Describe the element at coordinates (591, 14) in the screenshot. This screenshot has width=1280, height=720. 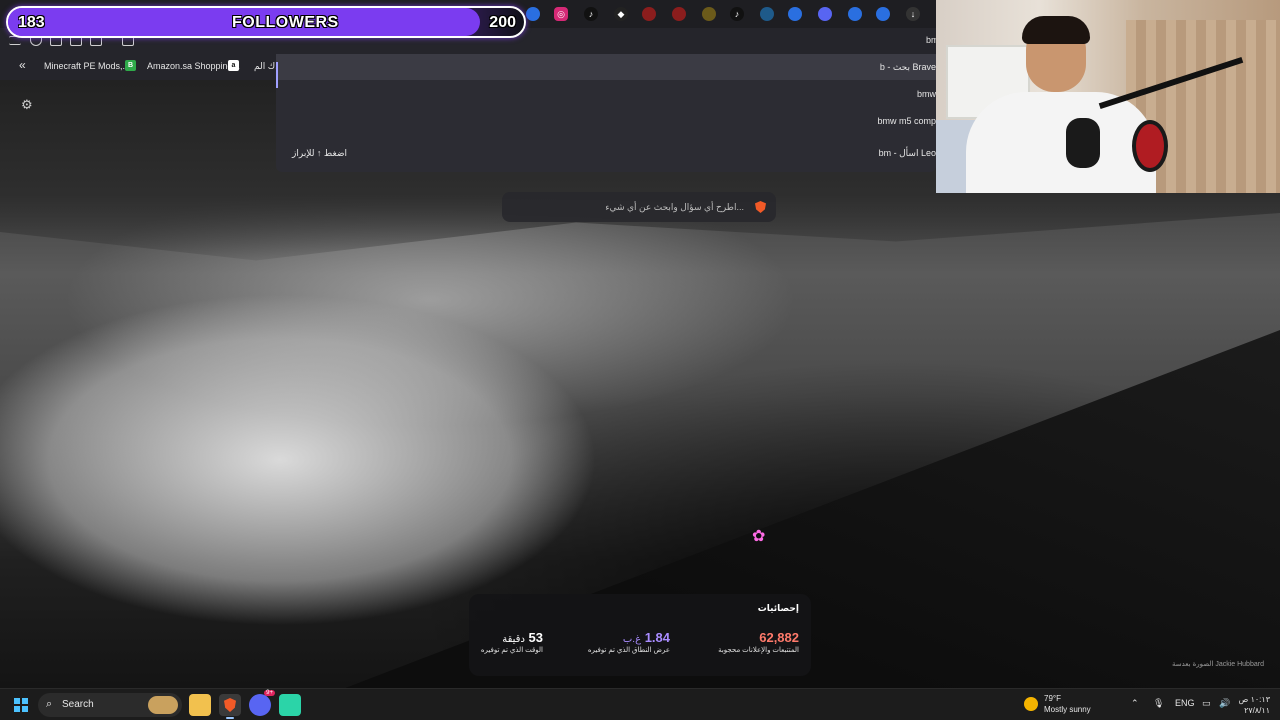
I see `tiktok-tab-icon: ♪` at that location.